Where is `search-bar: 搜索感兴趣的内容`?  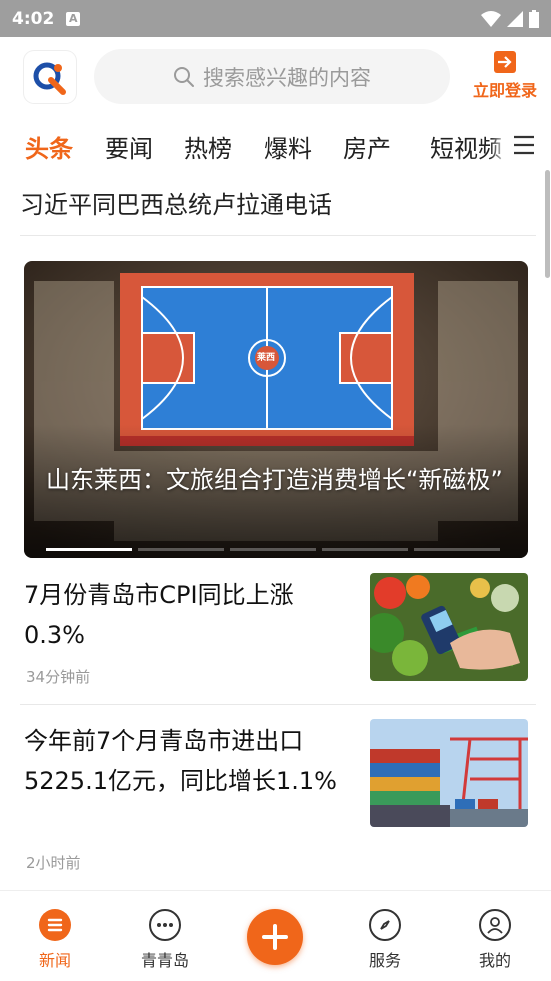
search-bar: 搜索感兴趣的内容 is located at coordinates (272, 76).